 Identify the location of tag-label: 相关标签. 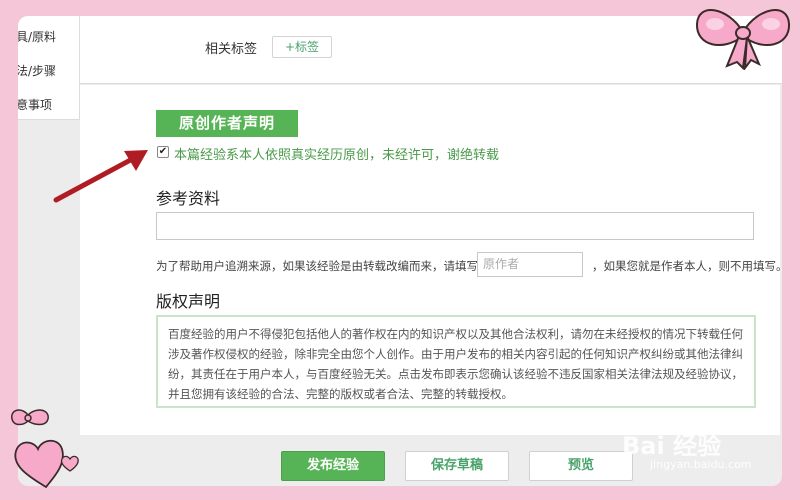
(231, 49).